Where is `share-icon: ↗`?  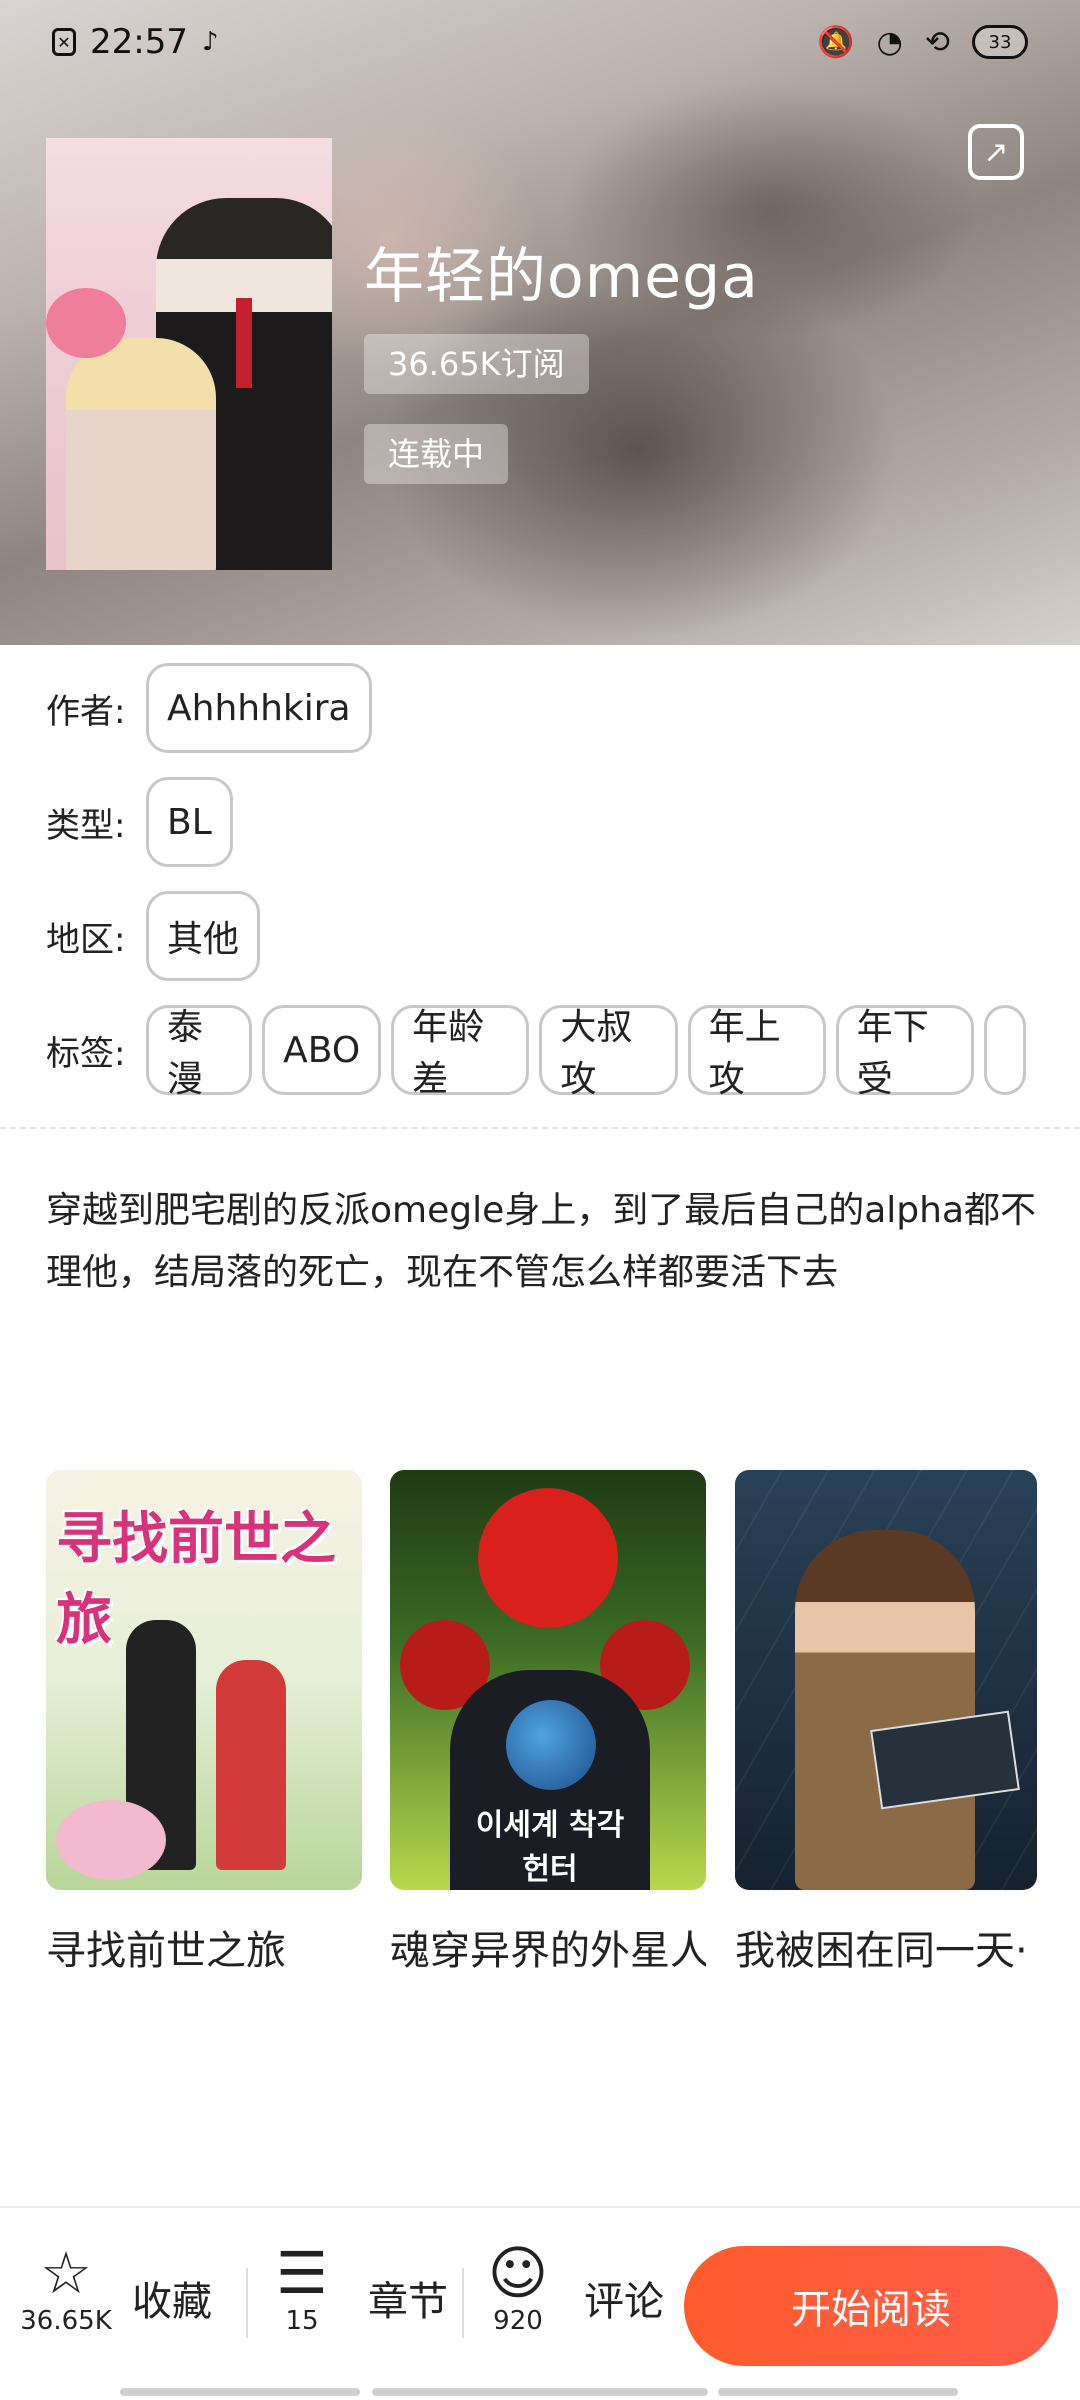 share-icon: ↗ is located at coordinates (996, 152).